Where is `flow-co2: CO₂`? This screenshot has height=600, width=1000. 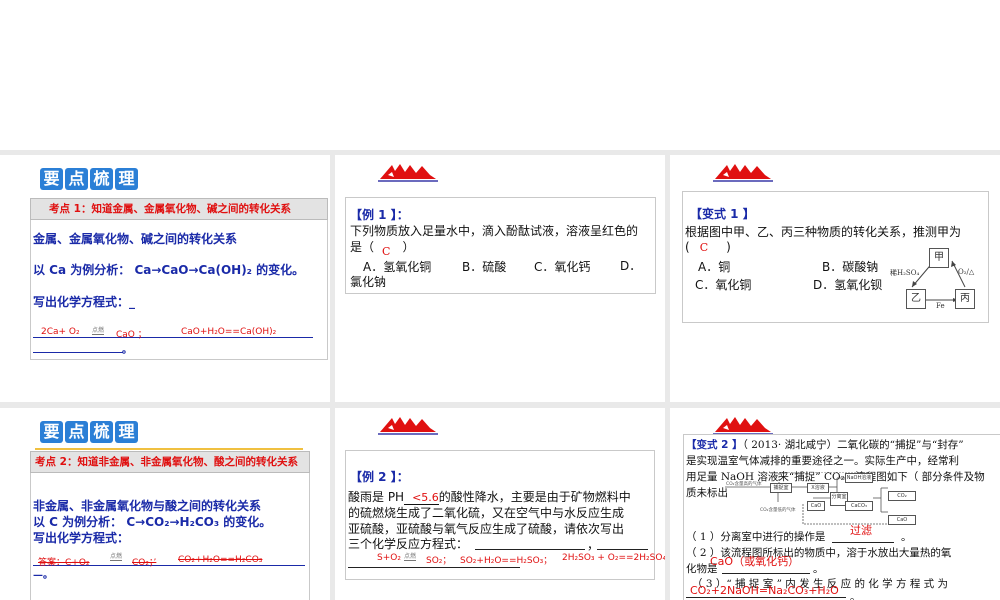 flow-co2: CO₂ is located at coordinates (902, 496).